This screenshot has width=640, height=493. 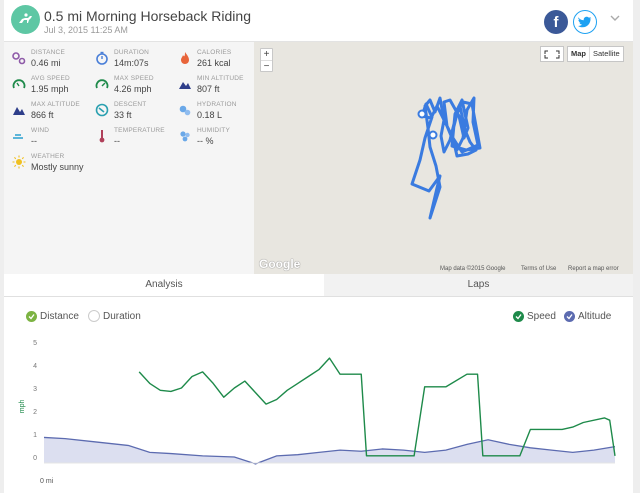 What do you see at coordinates (35, 435) in the screenshot?
I see `y-tick-label: 1` at bounding box center [35, 435].